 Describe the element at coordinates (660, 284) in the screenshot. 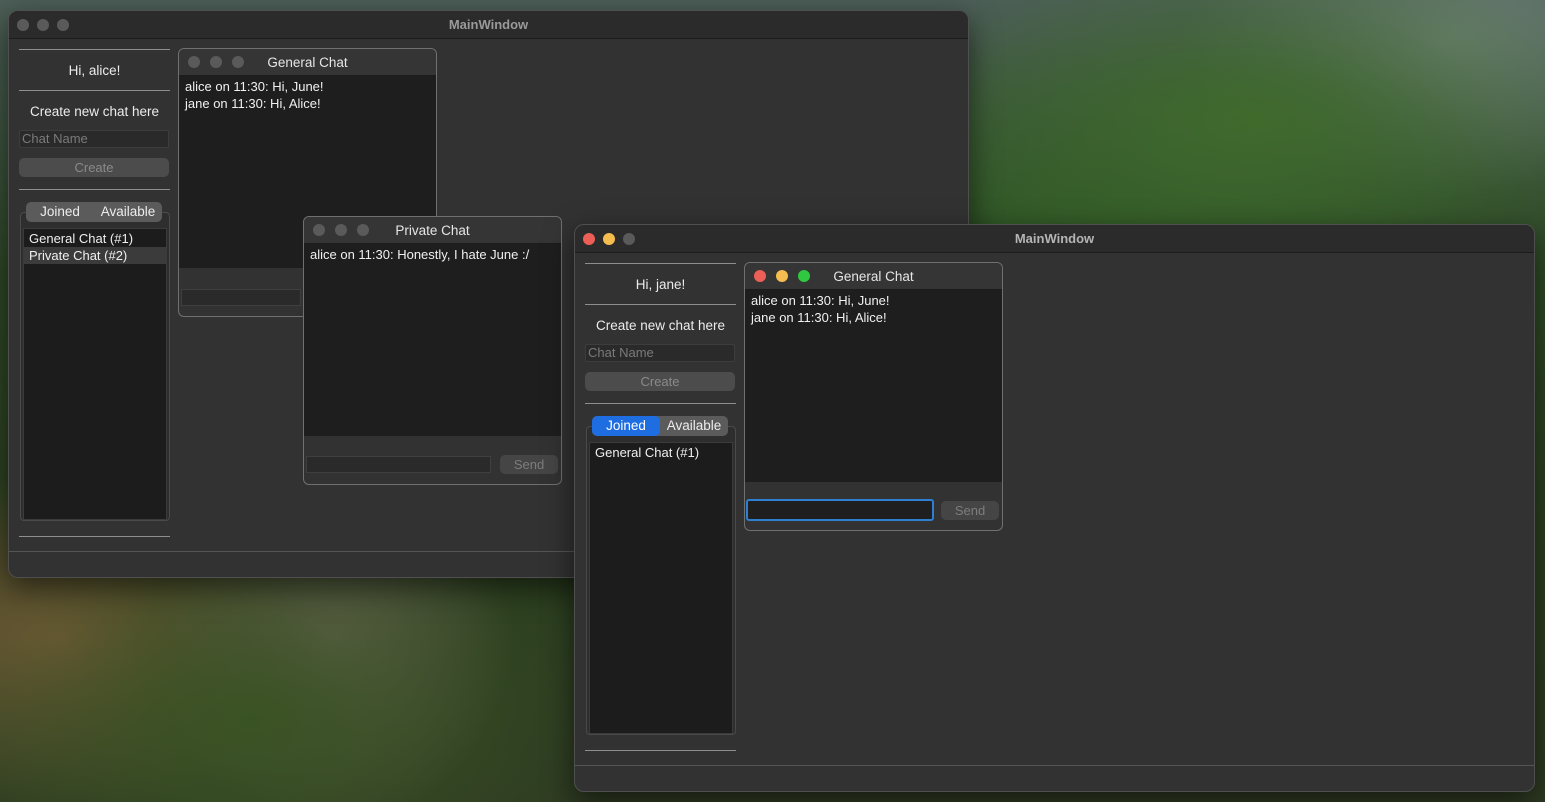

I see `greeting-label: Hi, jane!` at that location.